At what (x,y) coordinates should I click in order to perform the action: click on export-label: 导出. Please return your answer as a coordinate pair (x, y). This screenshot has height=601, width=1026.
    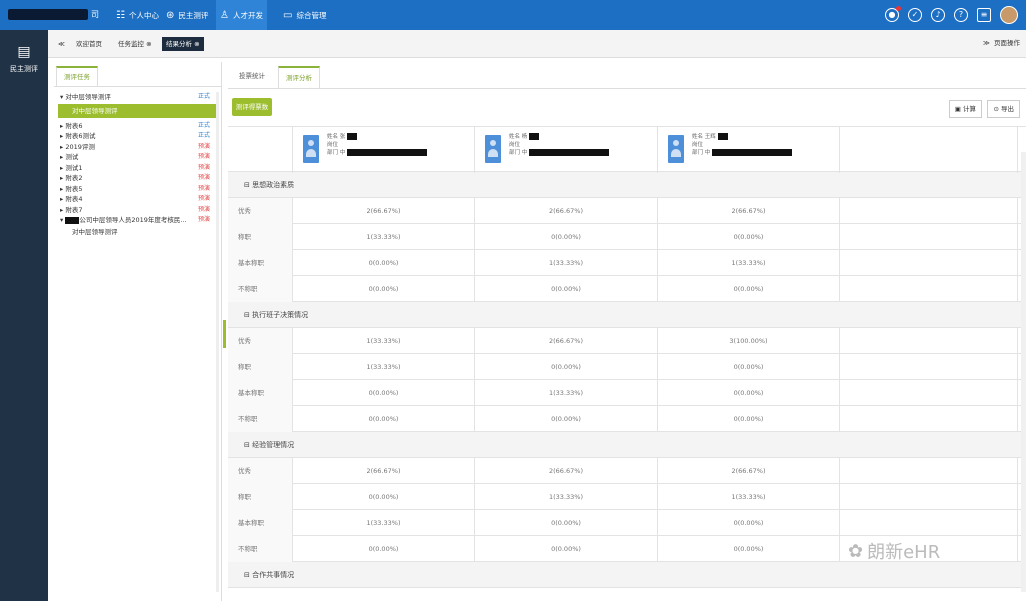
    Looking at the image, I should click on (1007, 109).